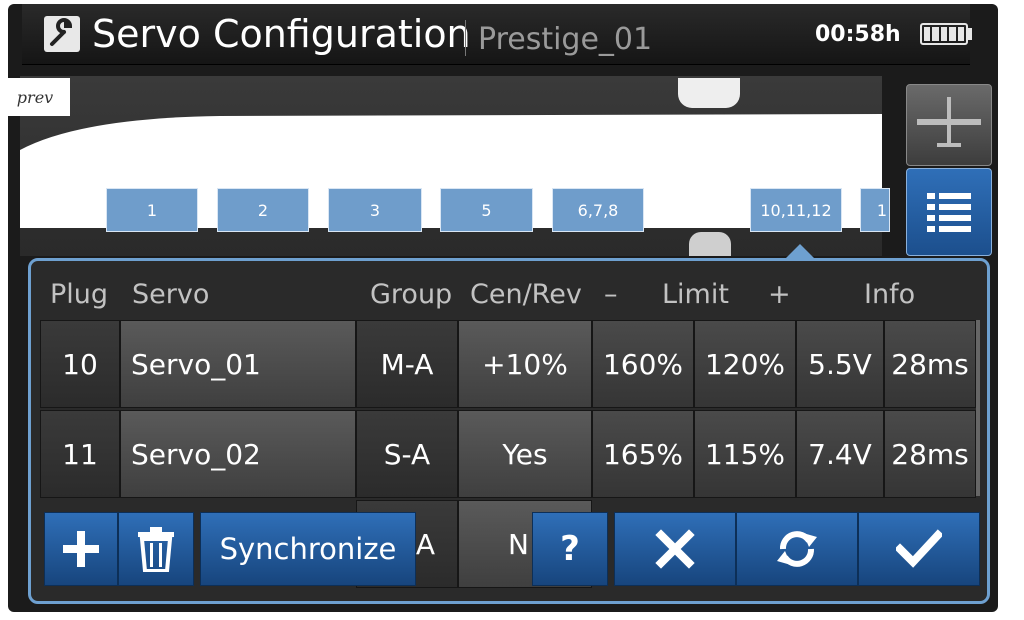  I want to click on cell-limit-plus: 120%, so click(745, 364).